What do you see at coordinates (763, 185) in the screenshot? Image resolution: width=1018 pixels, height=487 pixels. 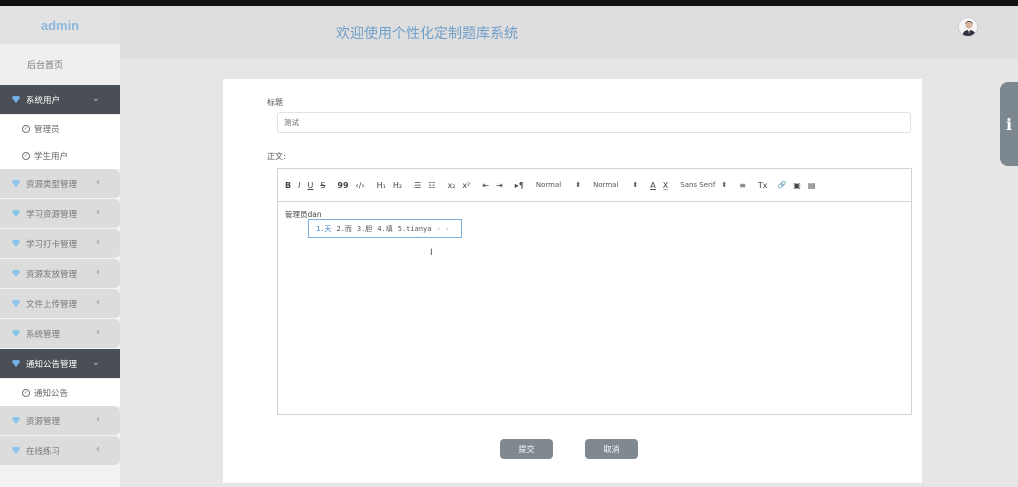 I see `clean-format-button: Tx` at bounding box center [763, 185].